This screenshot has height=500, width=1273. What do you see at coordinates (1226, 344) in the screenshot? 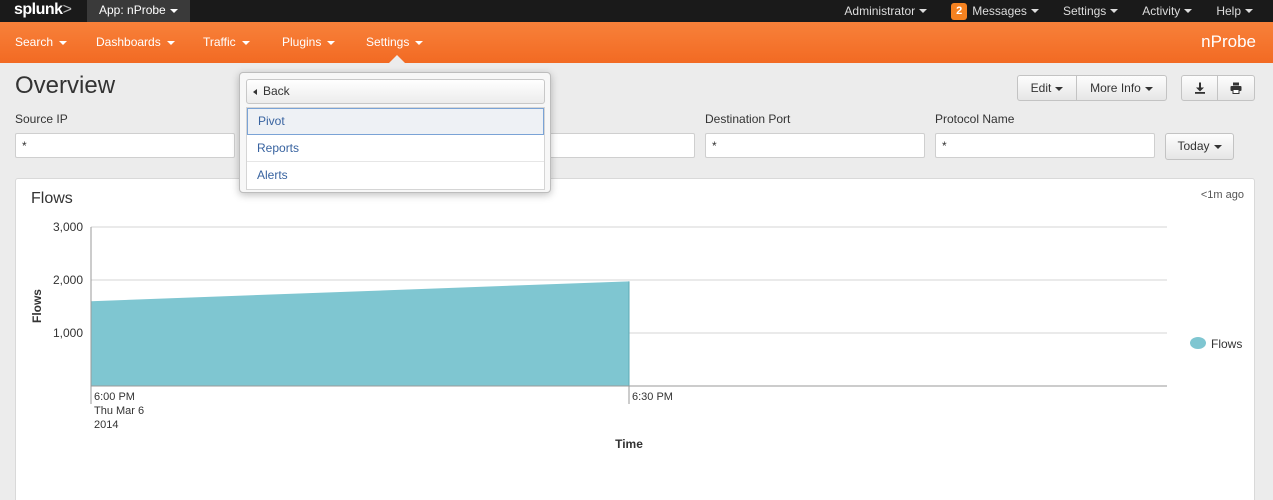
I see `legend-label: Flows` at bounding box center [1226, 344].